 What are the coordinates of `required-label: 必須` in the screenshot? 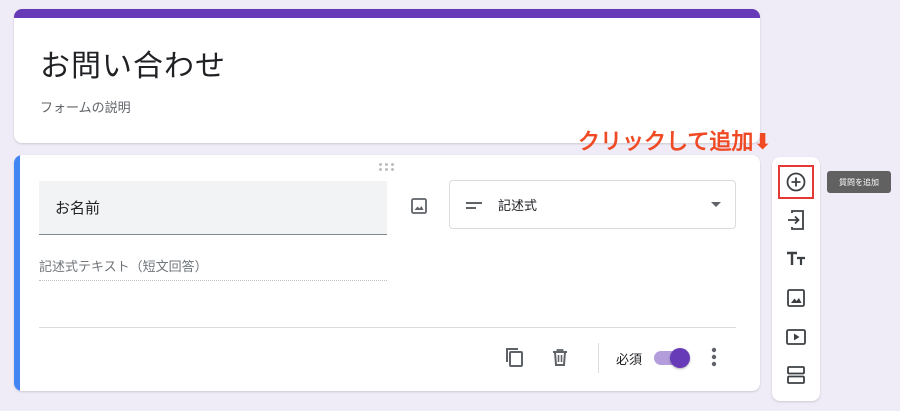 It's located at (629, 360).